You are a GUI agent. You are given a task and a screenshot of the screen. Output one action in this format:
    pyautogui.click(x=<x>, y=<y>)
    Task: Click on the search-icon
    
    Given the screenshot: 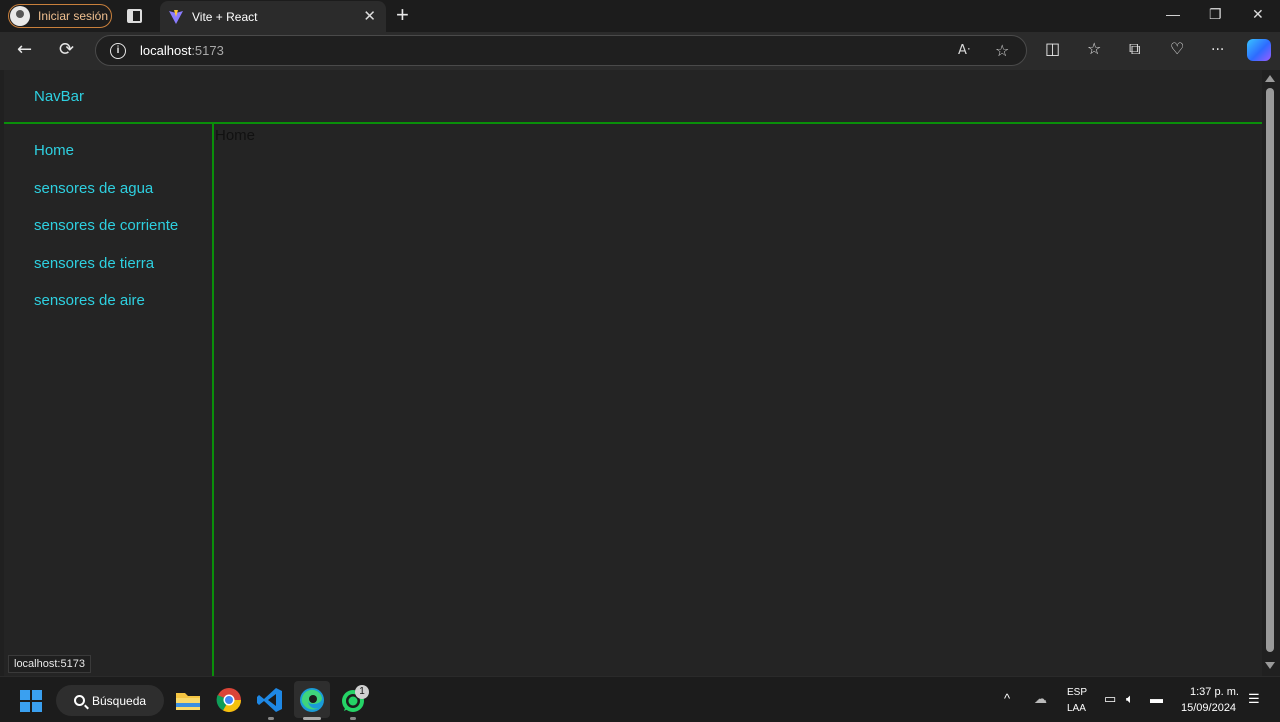 What is the action you would take?
    pyautogui.click(x=79, y=700)
    